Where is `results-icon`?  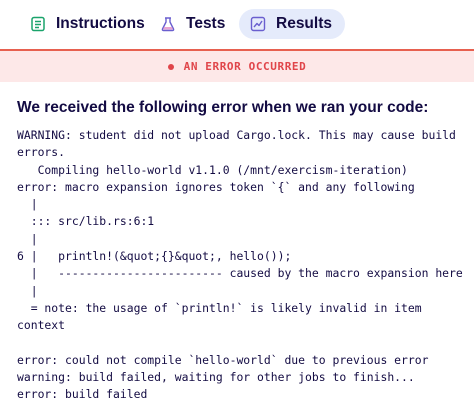 results-icon is located at coordinates (258, 24).